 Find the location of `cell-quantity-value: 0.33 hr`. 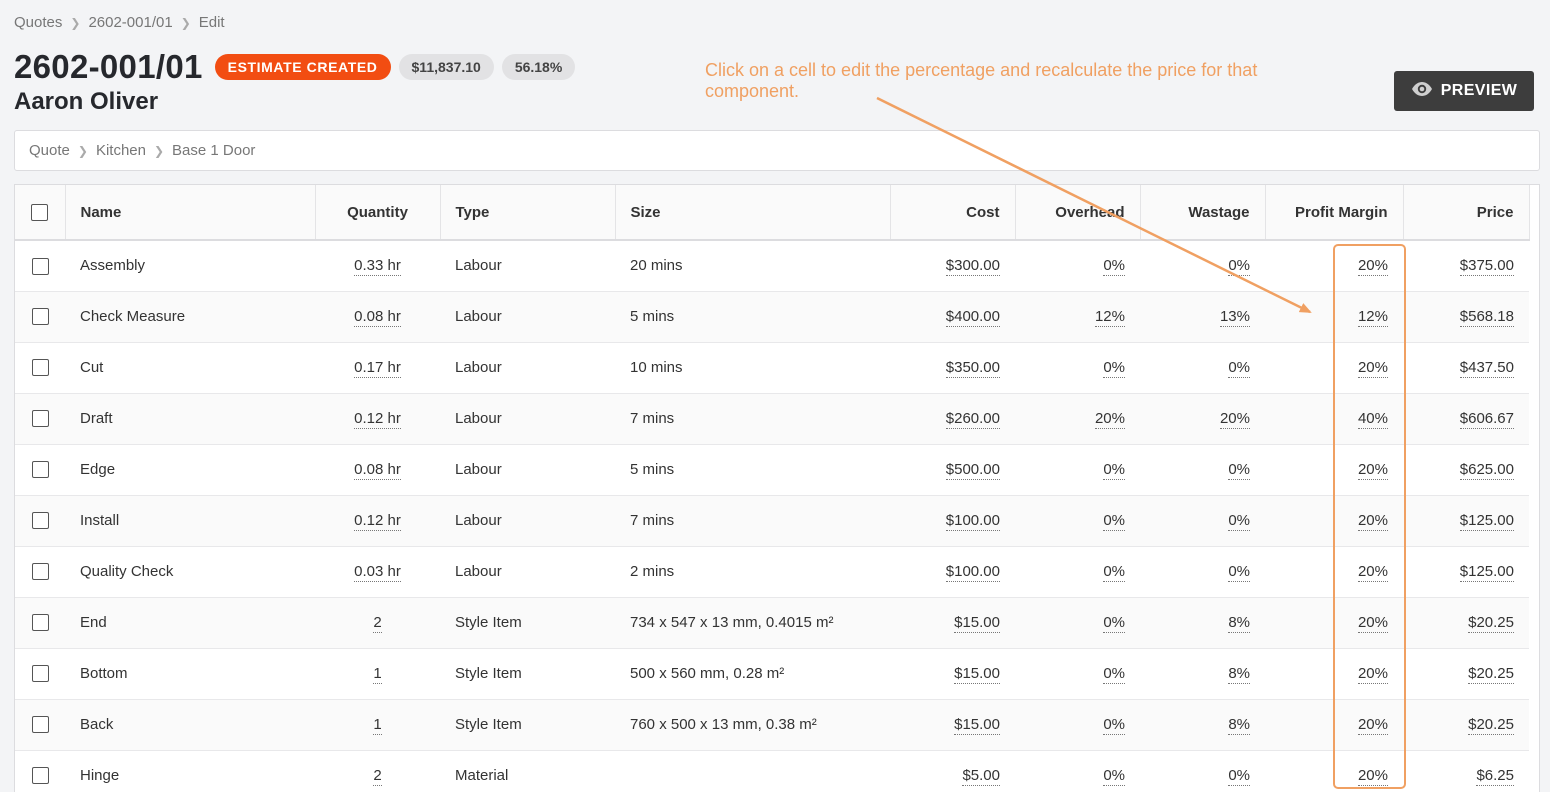

cell-quantity-value: 0.33 hr is located at coordinates (377, 267).